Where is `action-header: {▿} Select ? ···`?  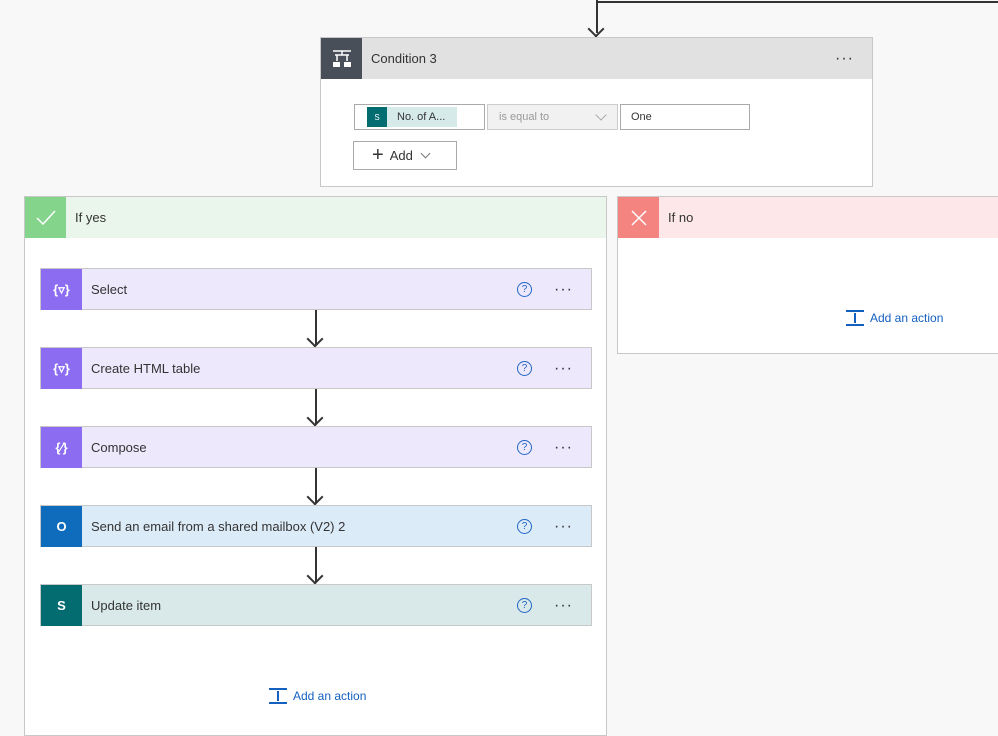 action-header: {▿} Select ? ··· is located at coordinates (316, 289).